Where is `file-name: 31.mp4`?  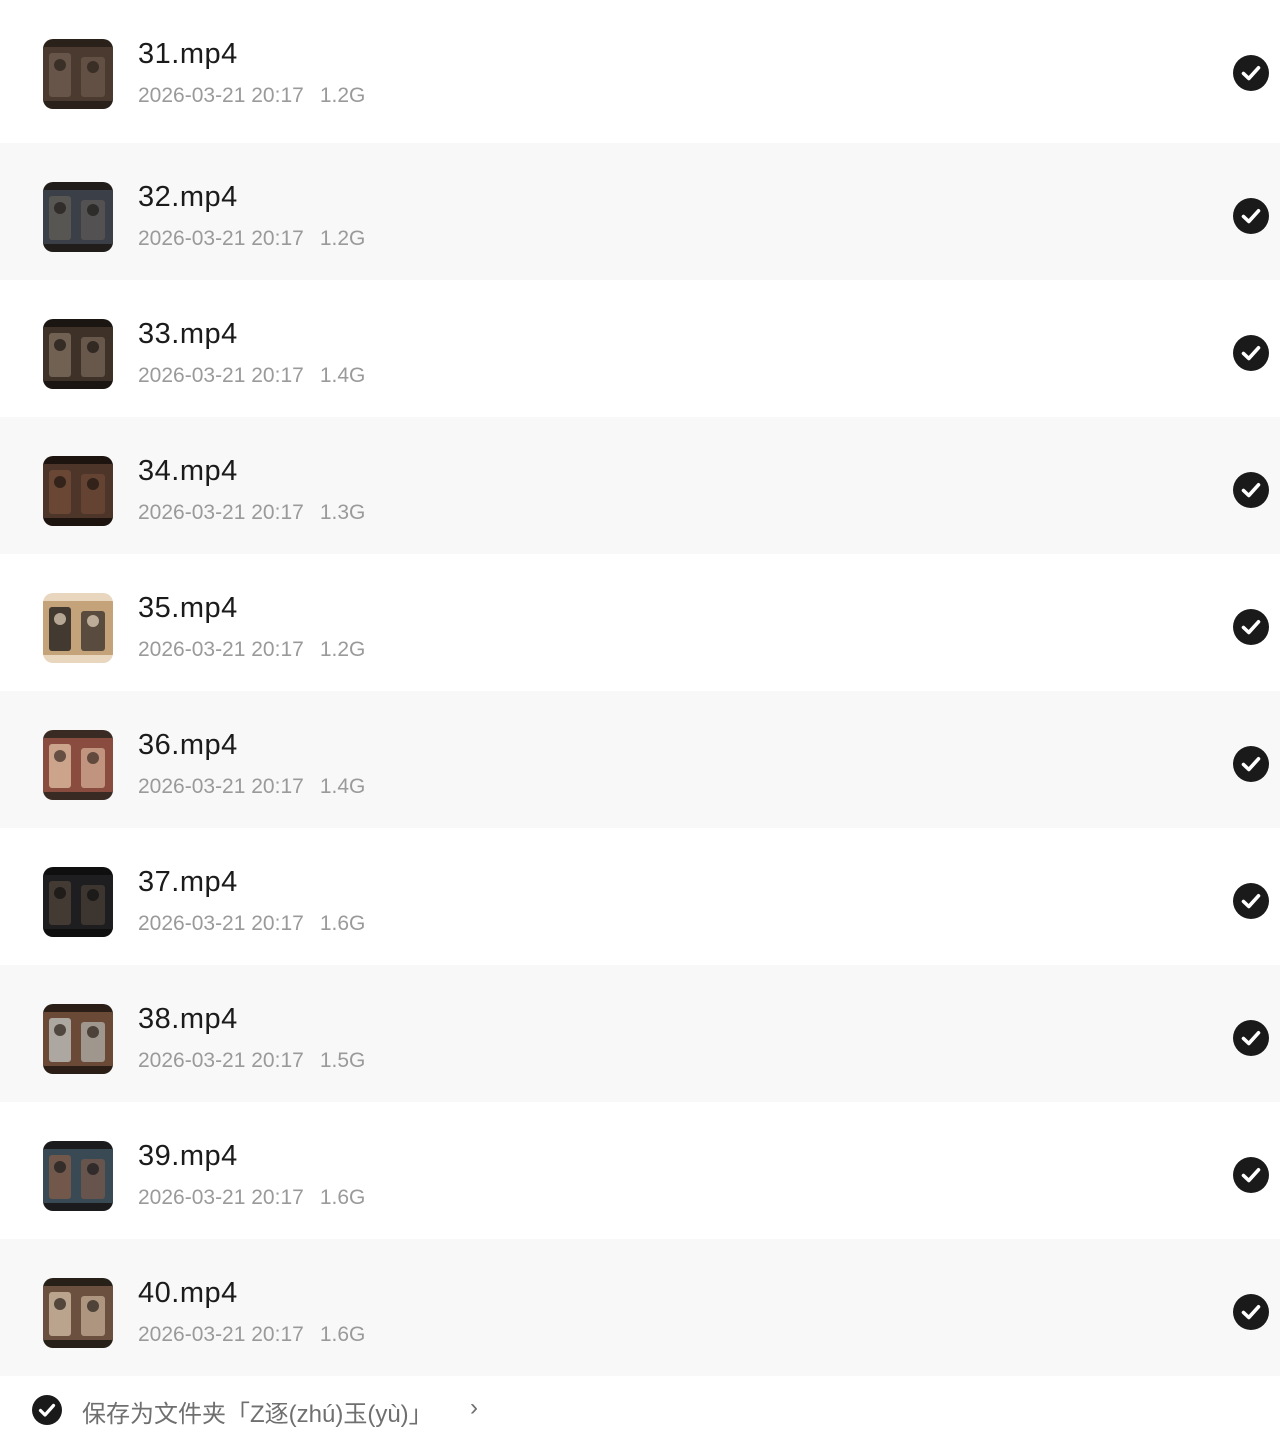
file-name: 31.mp4 is located at coordinates (188, 54).